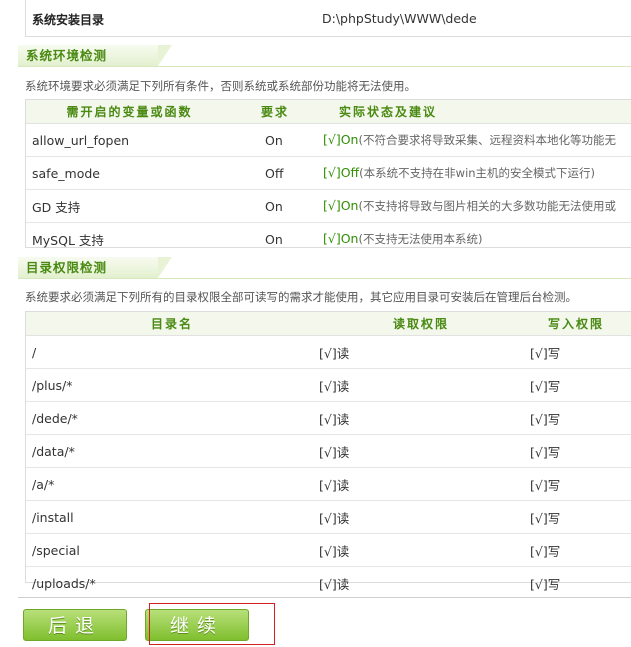 Image resolution: width=631 pixels, height=647 pixels. I want to click on env-status-ok: [√]Off, so click(341, 172).